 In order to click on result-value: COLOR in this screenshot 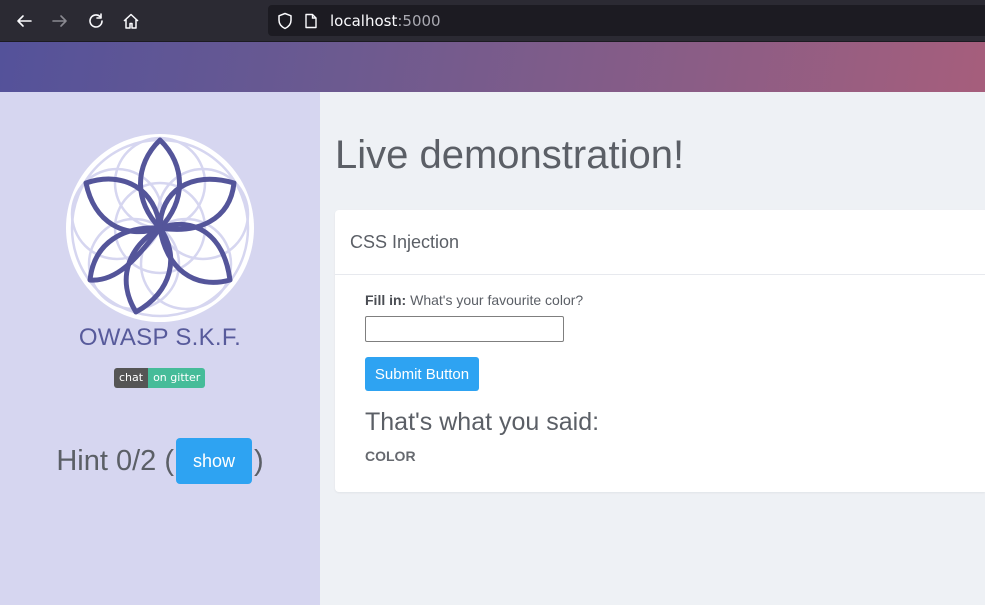, I will do `click(390, 456)`.